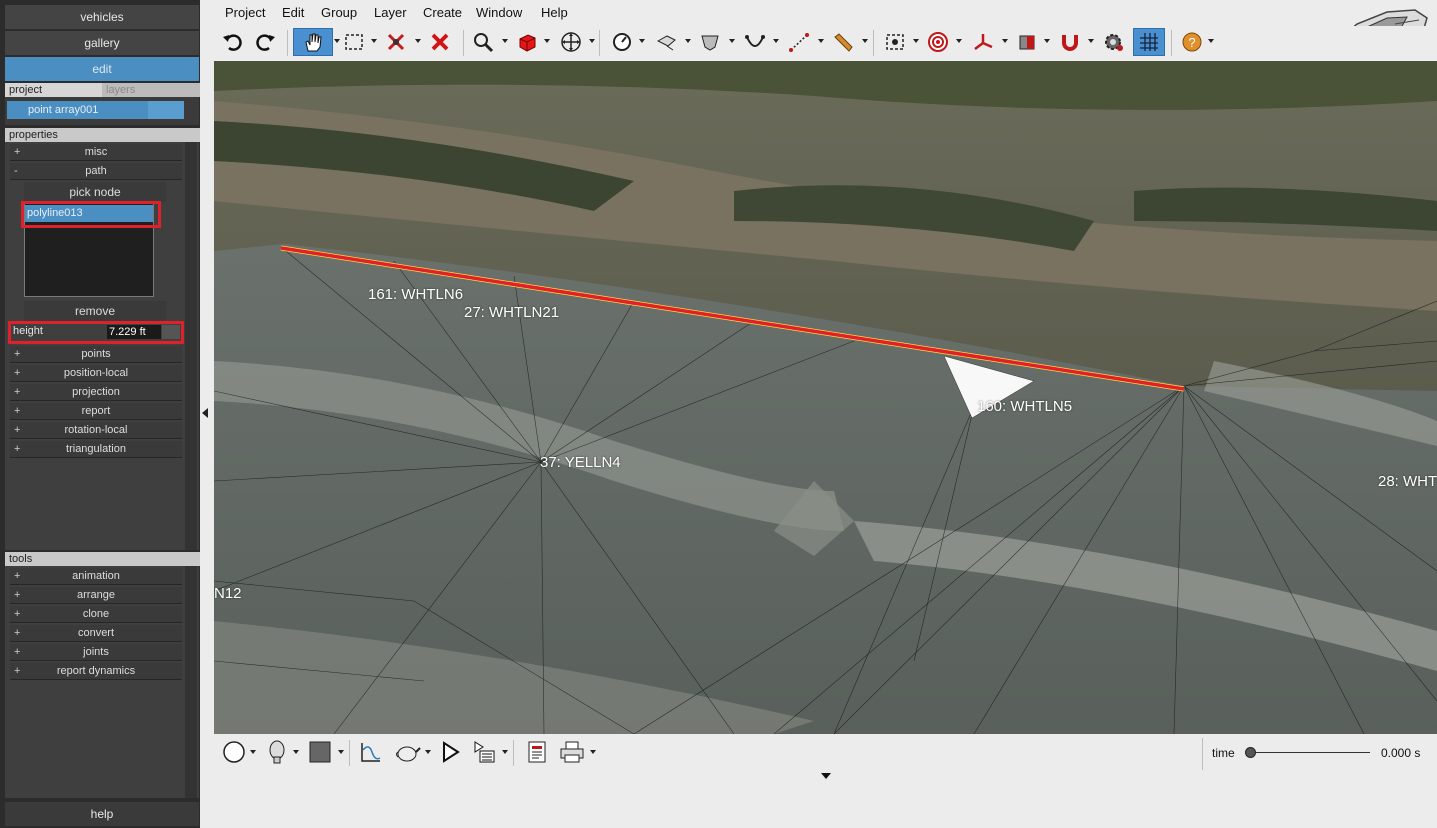 This screenshot has height=828, width=1437. I want to click on prop-row-position-local: + position-local, so click(96, 373).